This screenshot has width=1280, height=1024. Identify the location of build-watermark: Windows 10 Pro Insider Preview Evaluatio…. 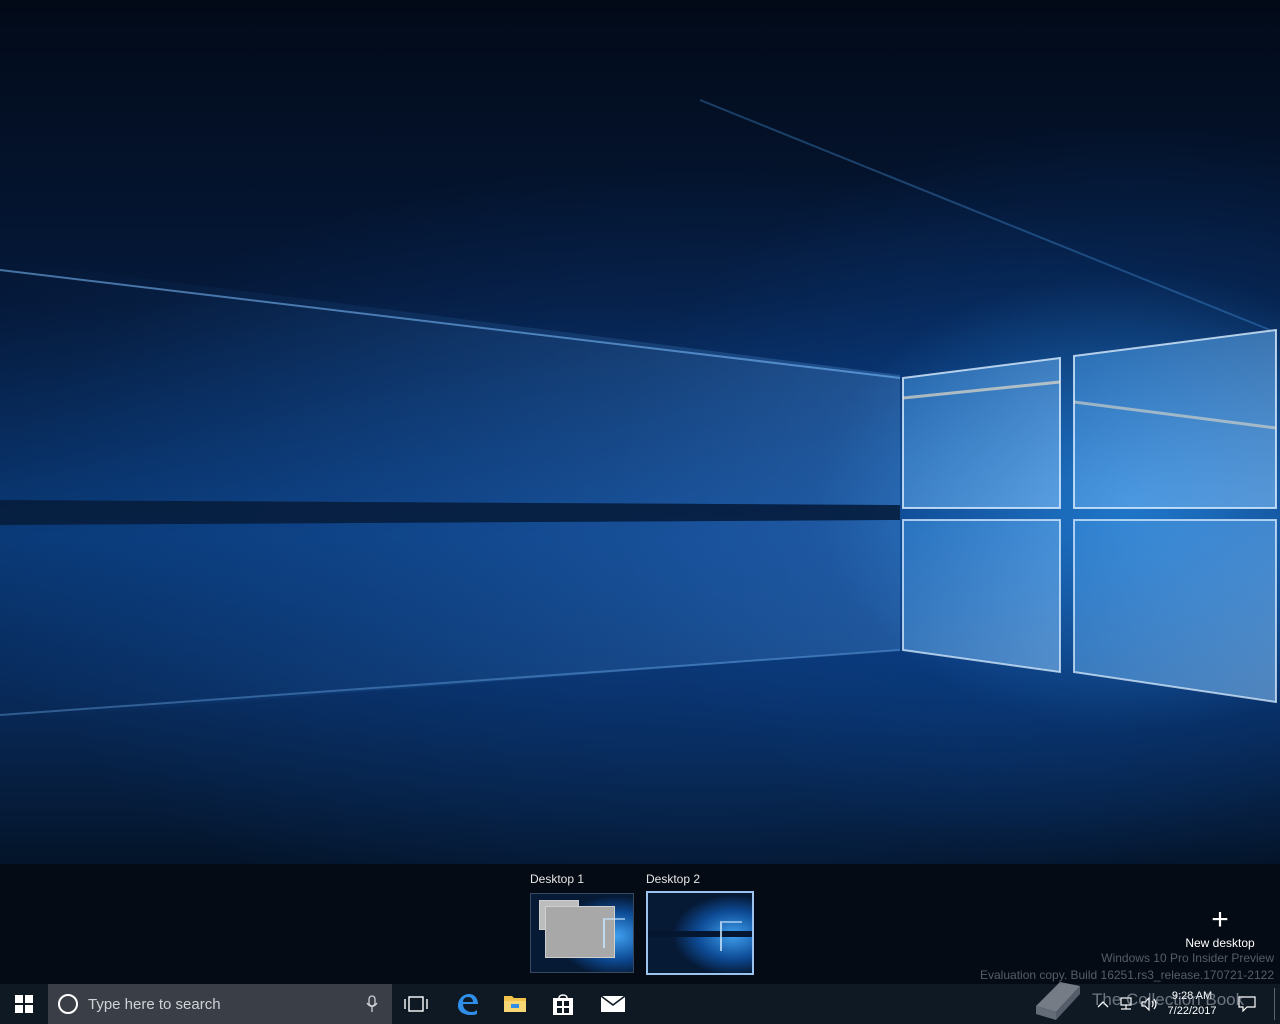
(1127, 967).